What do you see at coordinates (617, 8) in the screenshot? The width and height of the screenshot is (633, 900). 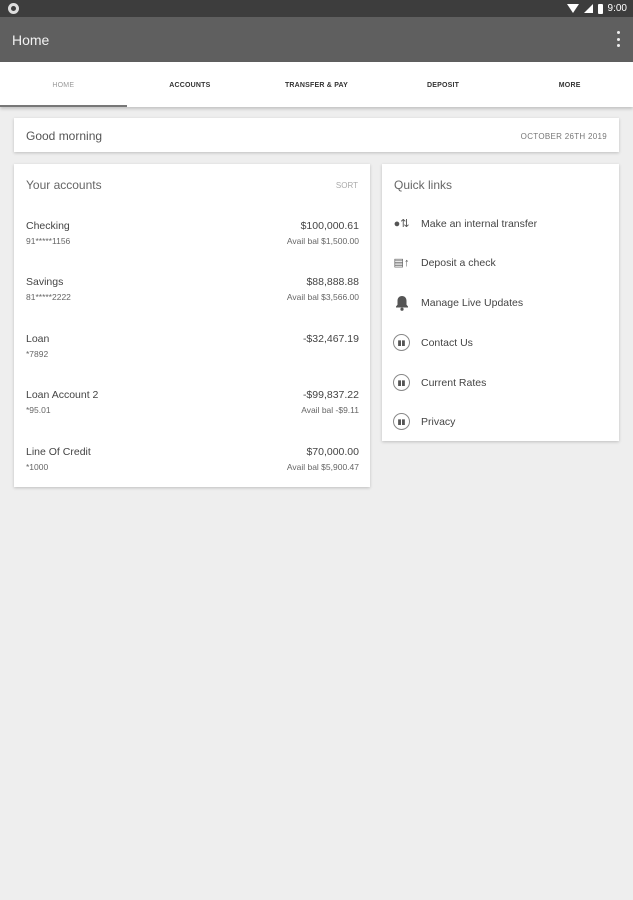 I see `status-time: 9:00` at bounding box center [617, 8].